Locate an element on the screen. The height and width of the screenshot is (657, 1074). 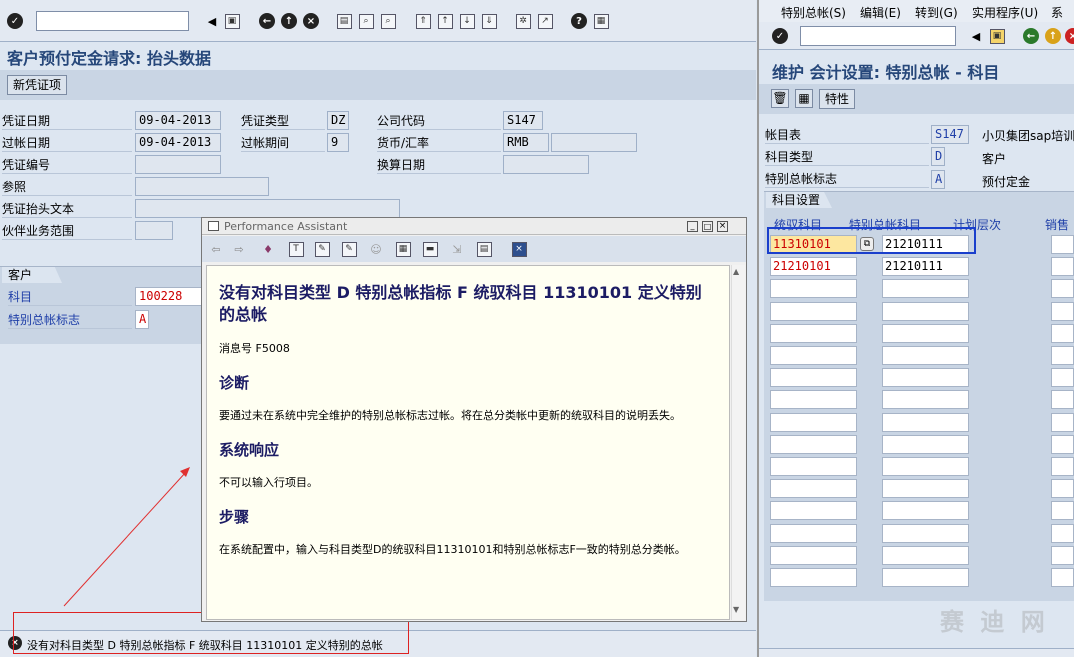
pa-close-toolbar-icon: × is located at coordinates (519, 249).